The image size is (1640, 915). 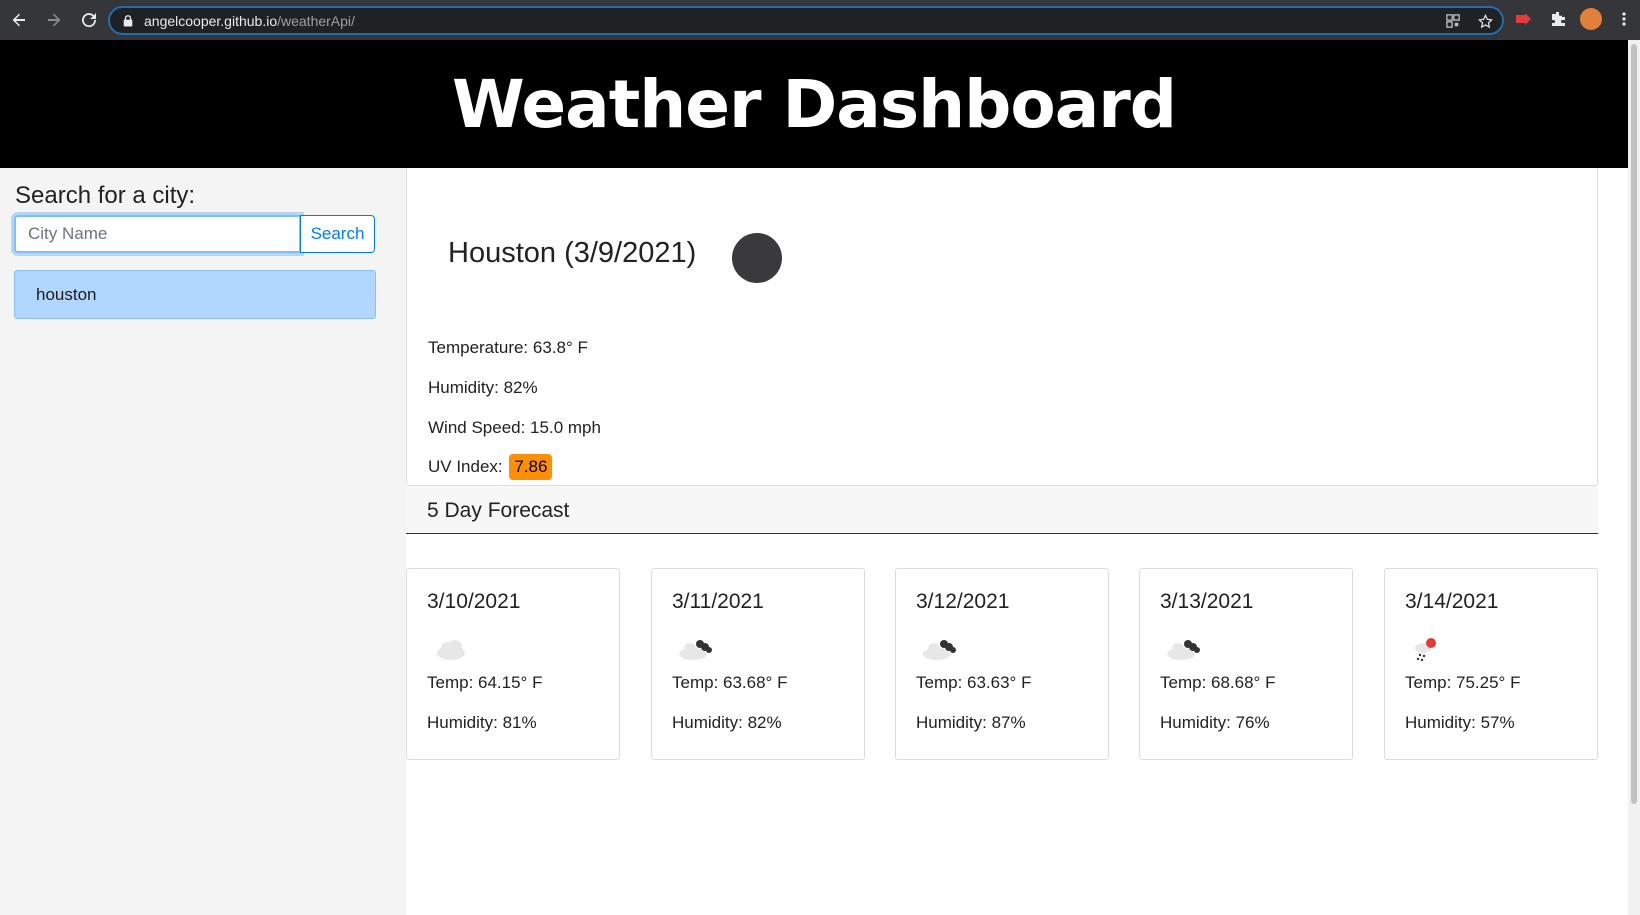 I want to click on browser-toolbar: angelcooper.github.io/weatherApi/, so click(x=820, y=20).